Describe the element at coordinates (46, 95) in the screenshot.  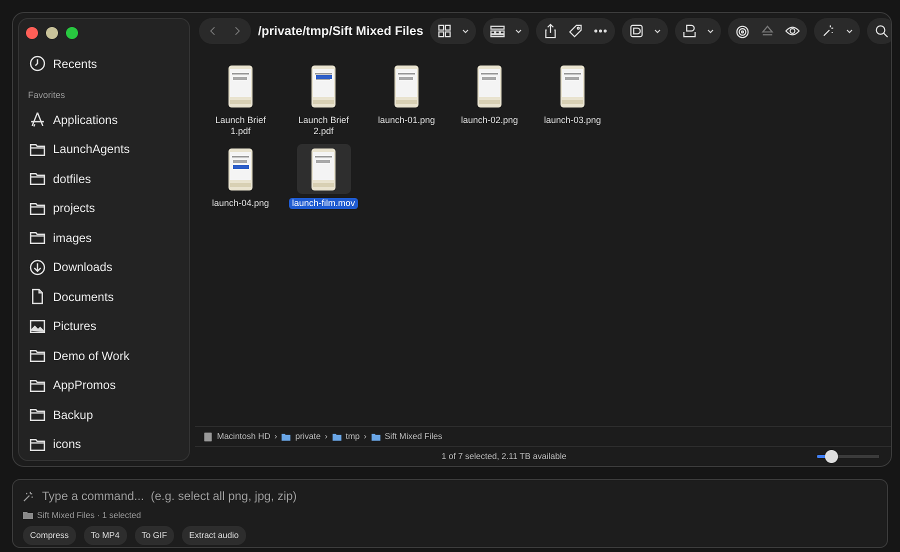
I see `sidebar-section-heading: Favorites` at that location.